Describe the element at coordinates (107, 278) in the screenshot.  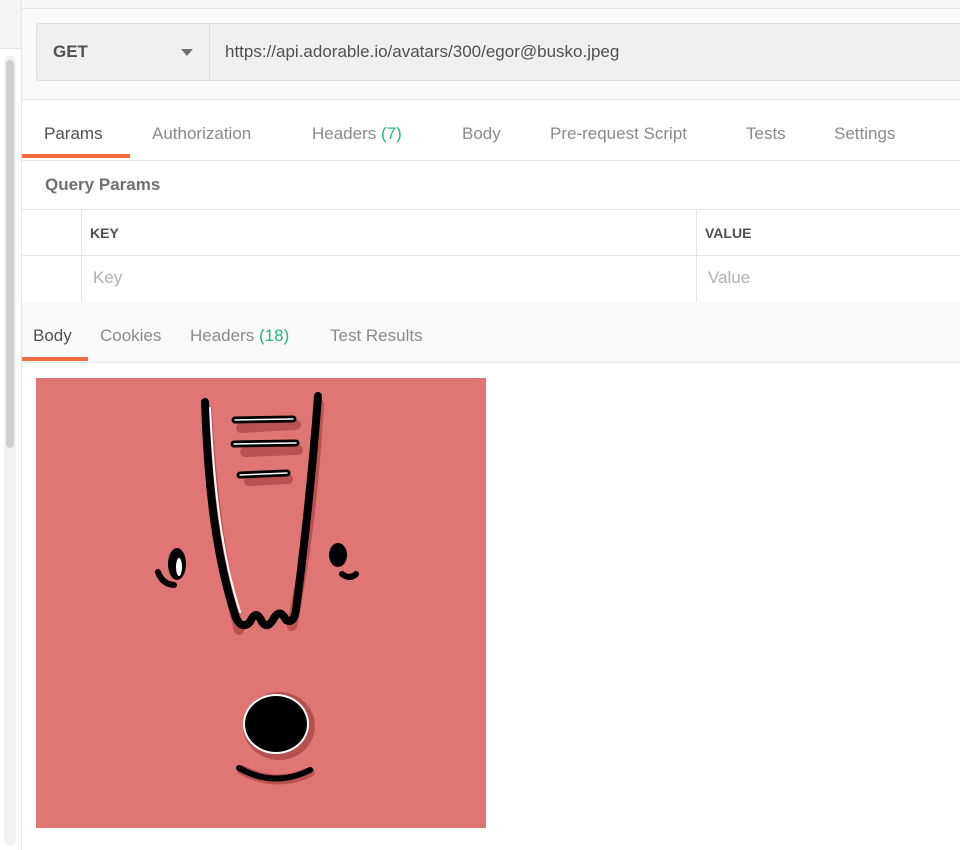
I see `key-input: Key` at that location.